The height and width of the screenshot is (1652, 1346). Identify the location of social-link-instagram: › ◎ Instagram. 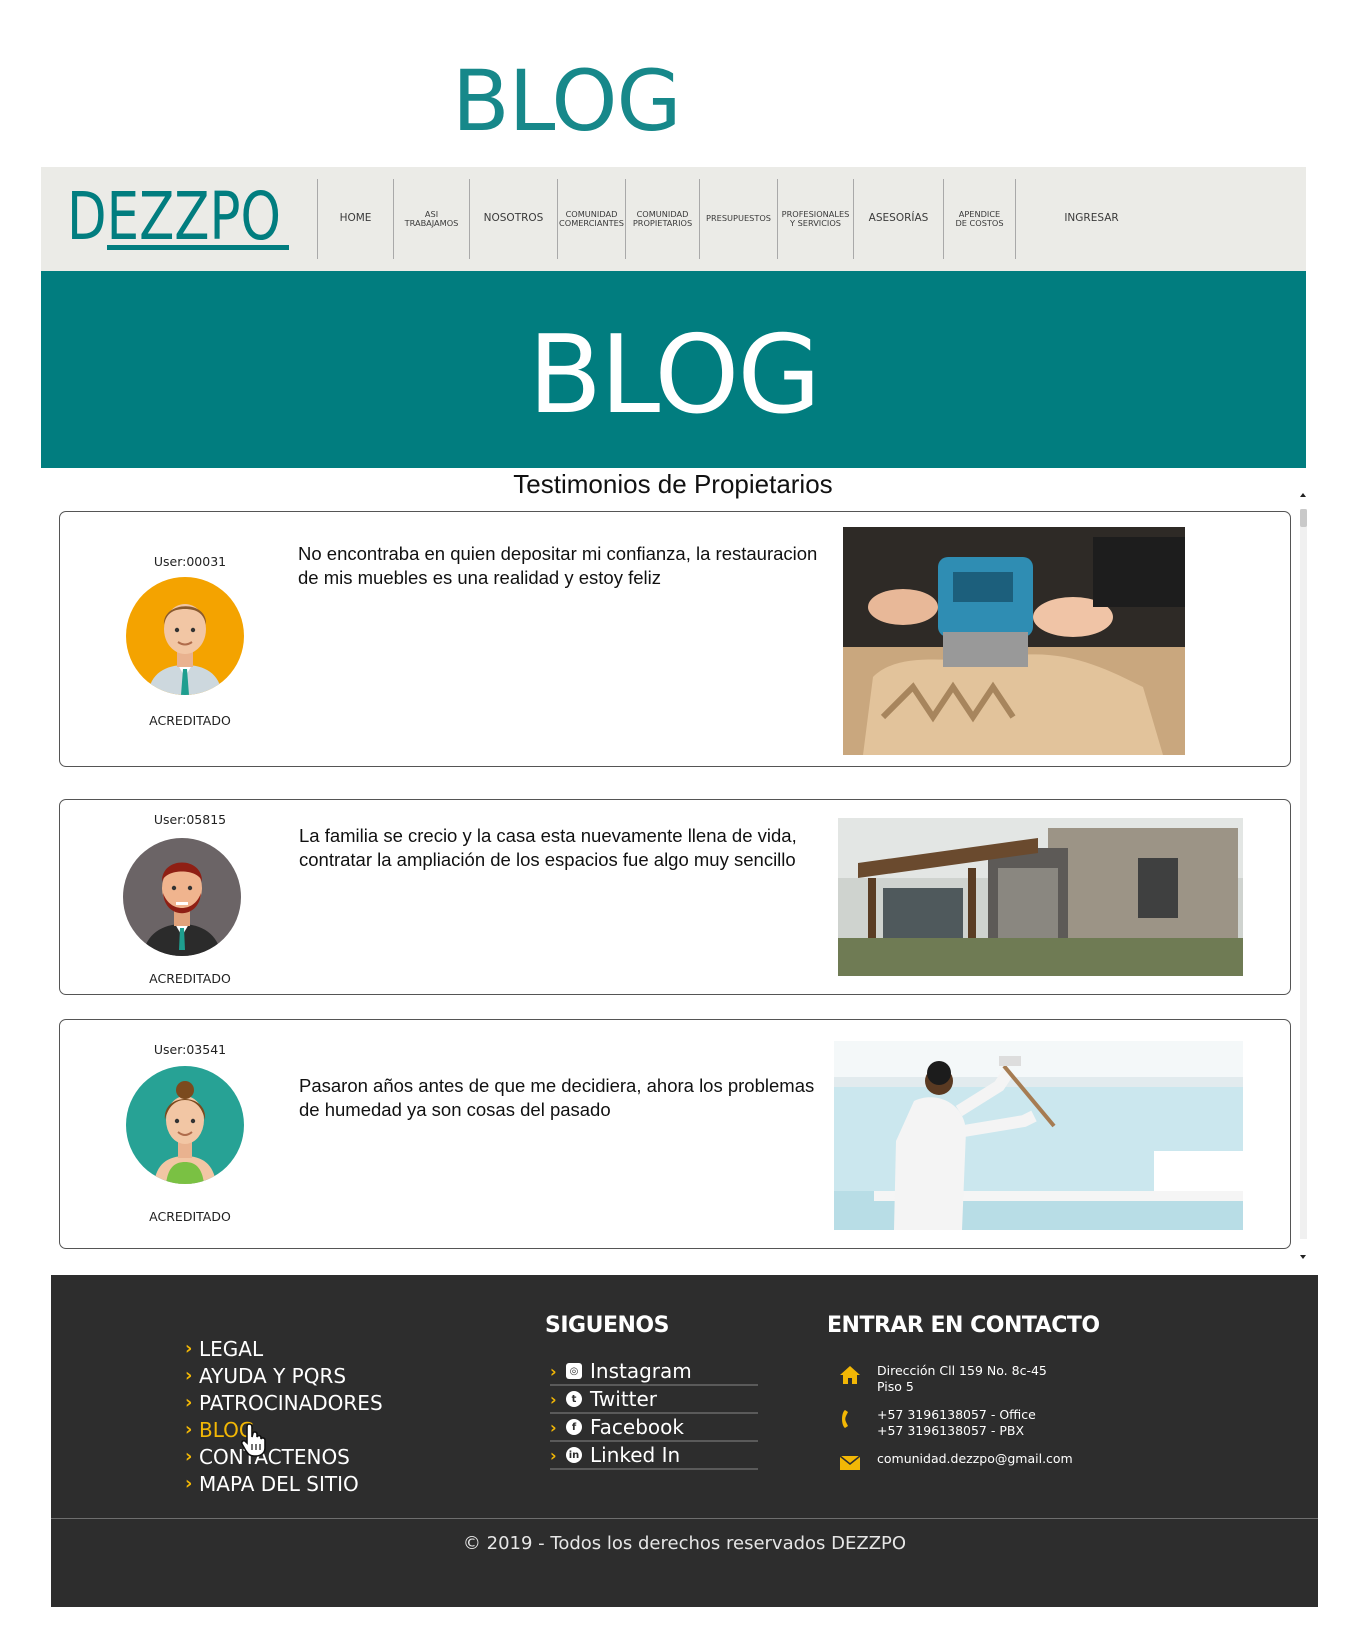
(654, 1372).